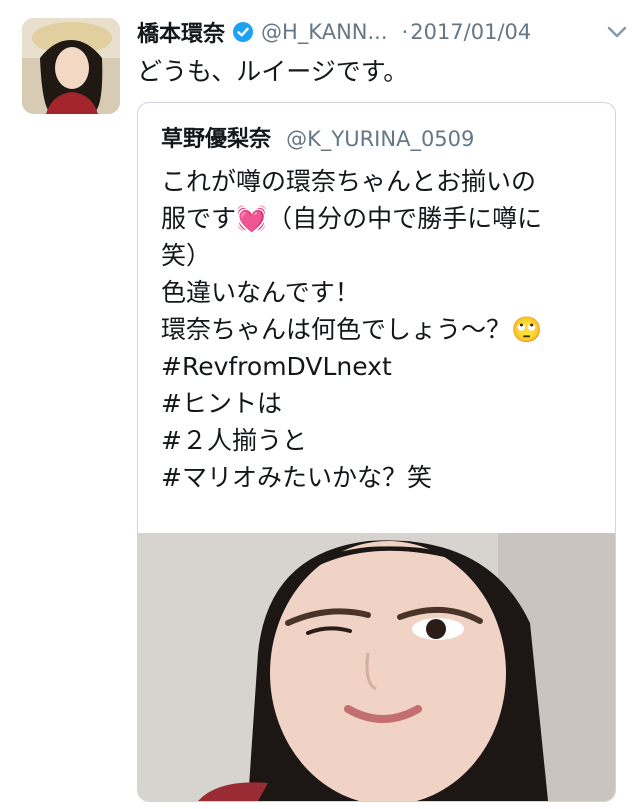 This screenshot has width=640, height=809. Describe the element at coordinates (381, 366) in the screenshot. I see `hashtag-revfromdvlnext: #RevfromDVLnext` at that location.